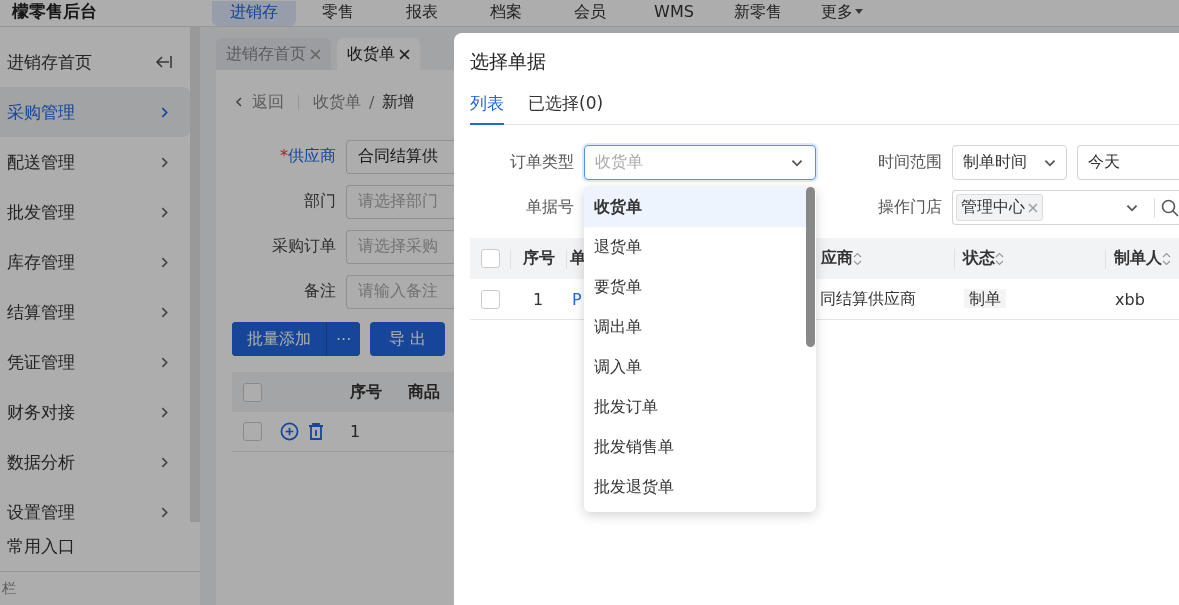 The width and height of the screenshot is (1179, 605). I want to click on sidebar-item: 采购管理, so click(95, 112).